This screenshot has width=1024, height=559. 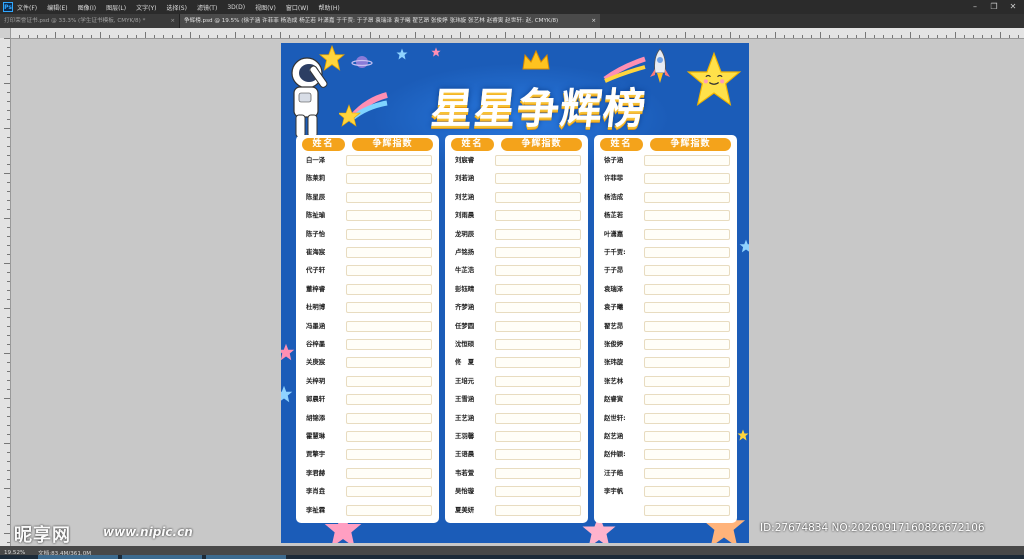 I want to click on minimize-icon: –, so click(x=975, y=7).